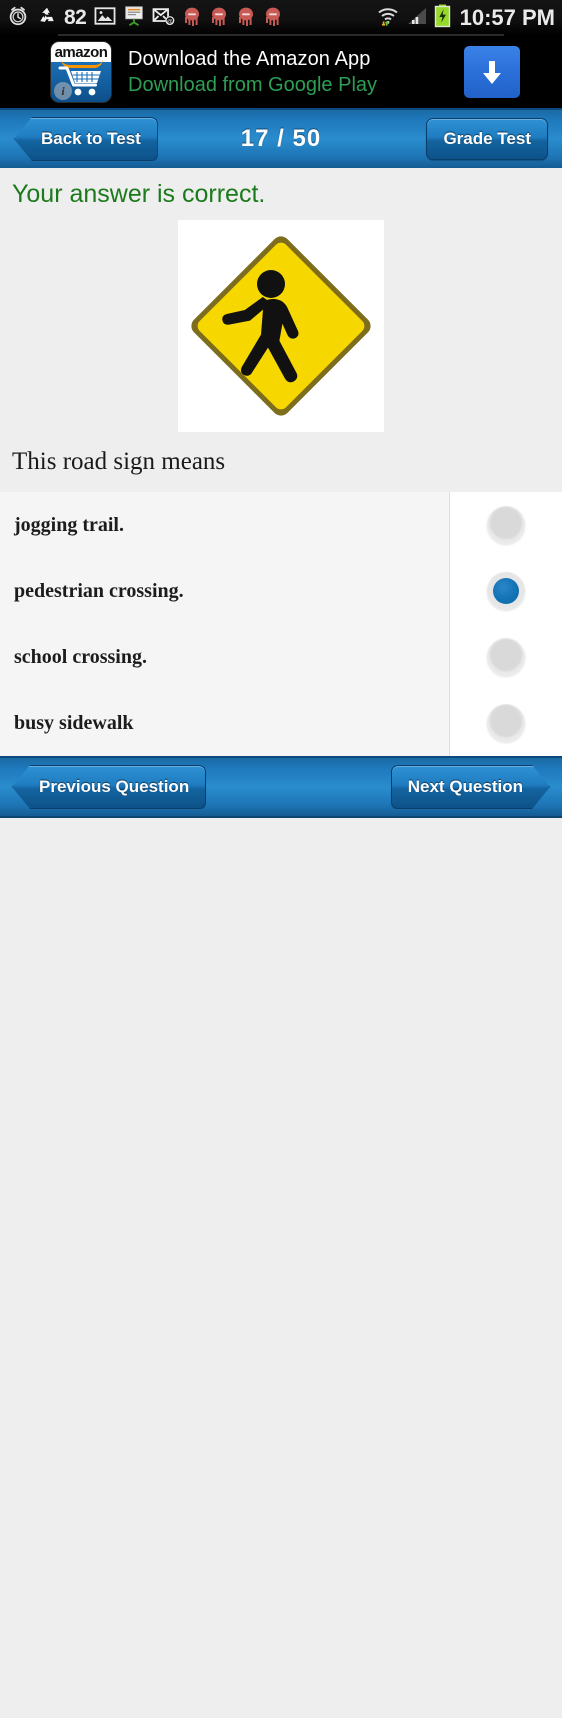 This screenshot has width=562, height=1718. What do you see at coordinates (249, 58) in the screenshot?
I see `ad-headline: Download the Amazon App` at bounding box center [249, 58].